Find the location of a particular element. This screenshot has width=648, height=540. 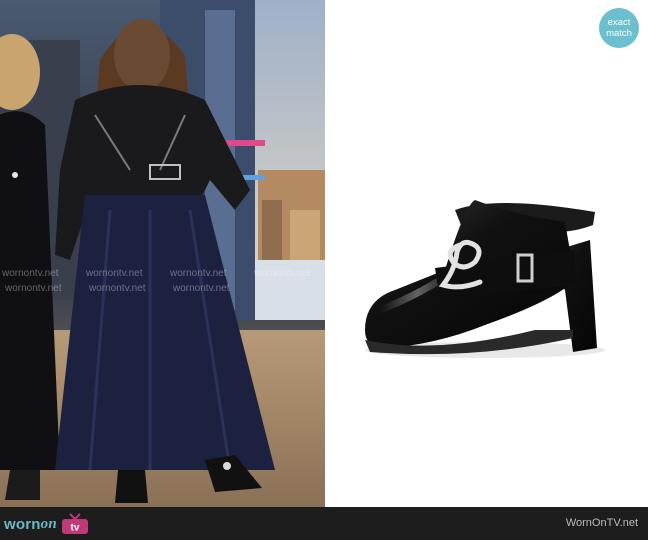

buckle-mule-illustration is located at coordinates (485, 279).